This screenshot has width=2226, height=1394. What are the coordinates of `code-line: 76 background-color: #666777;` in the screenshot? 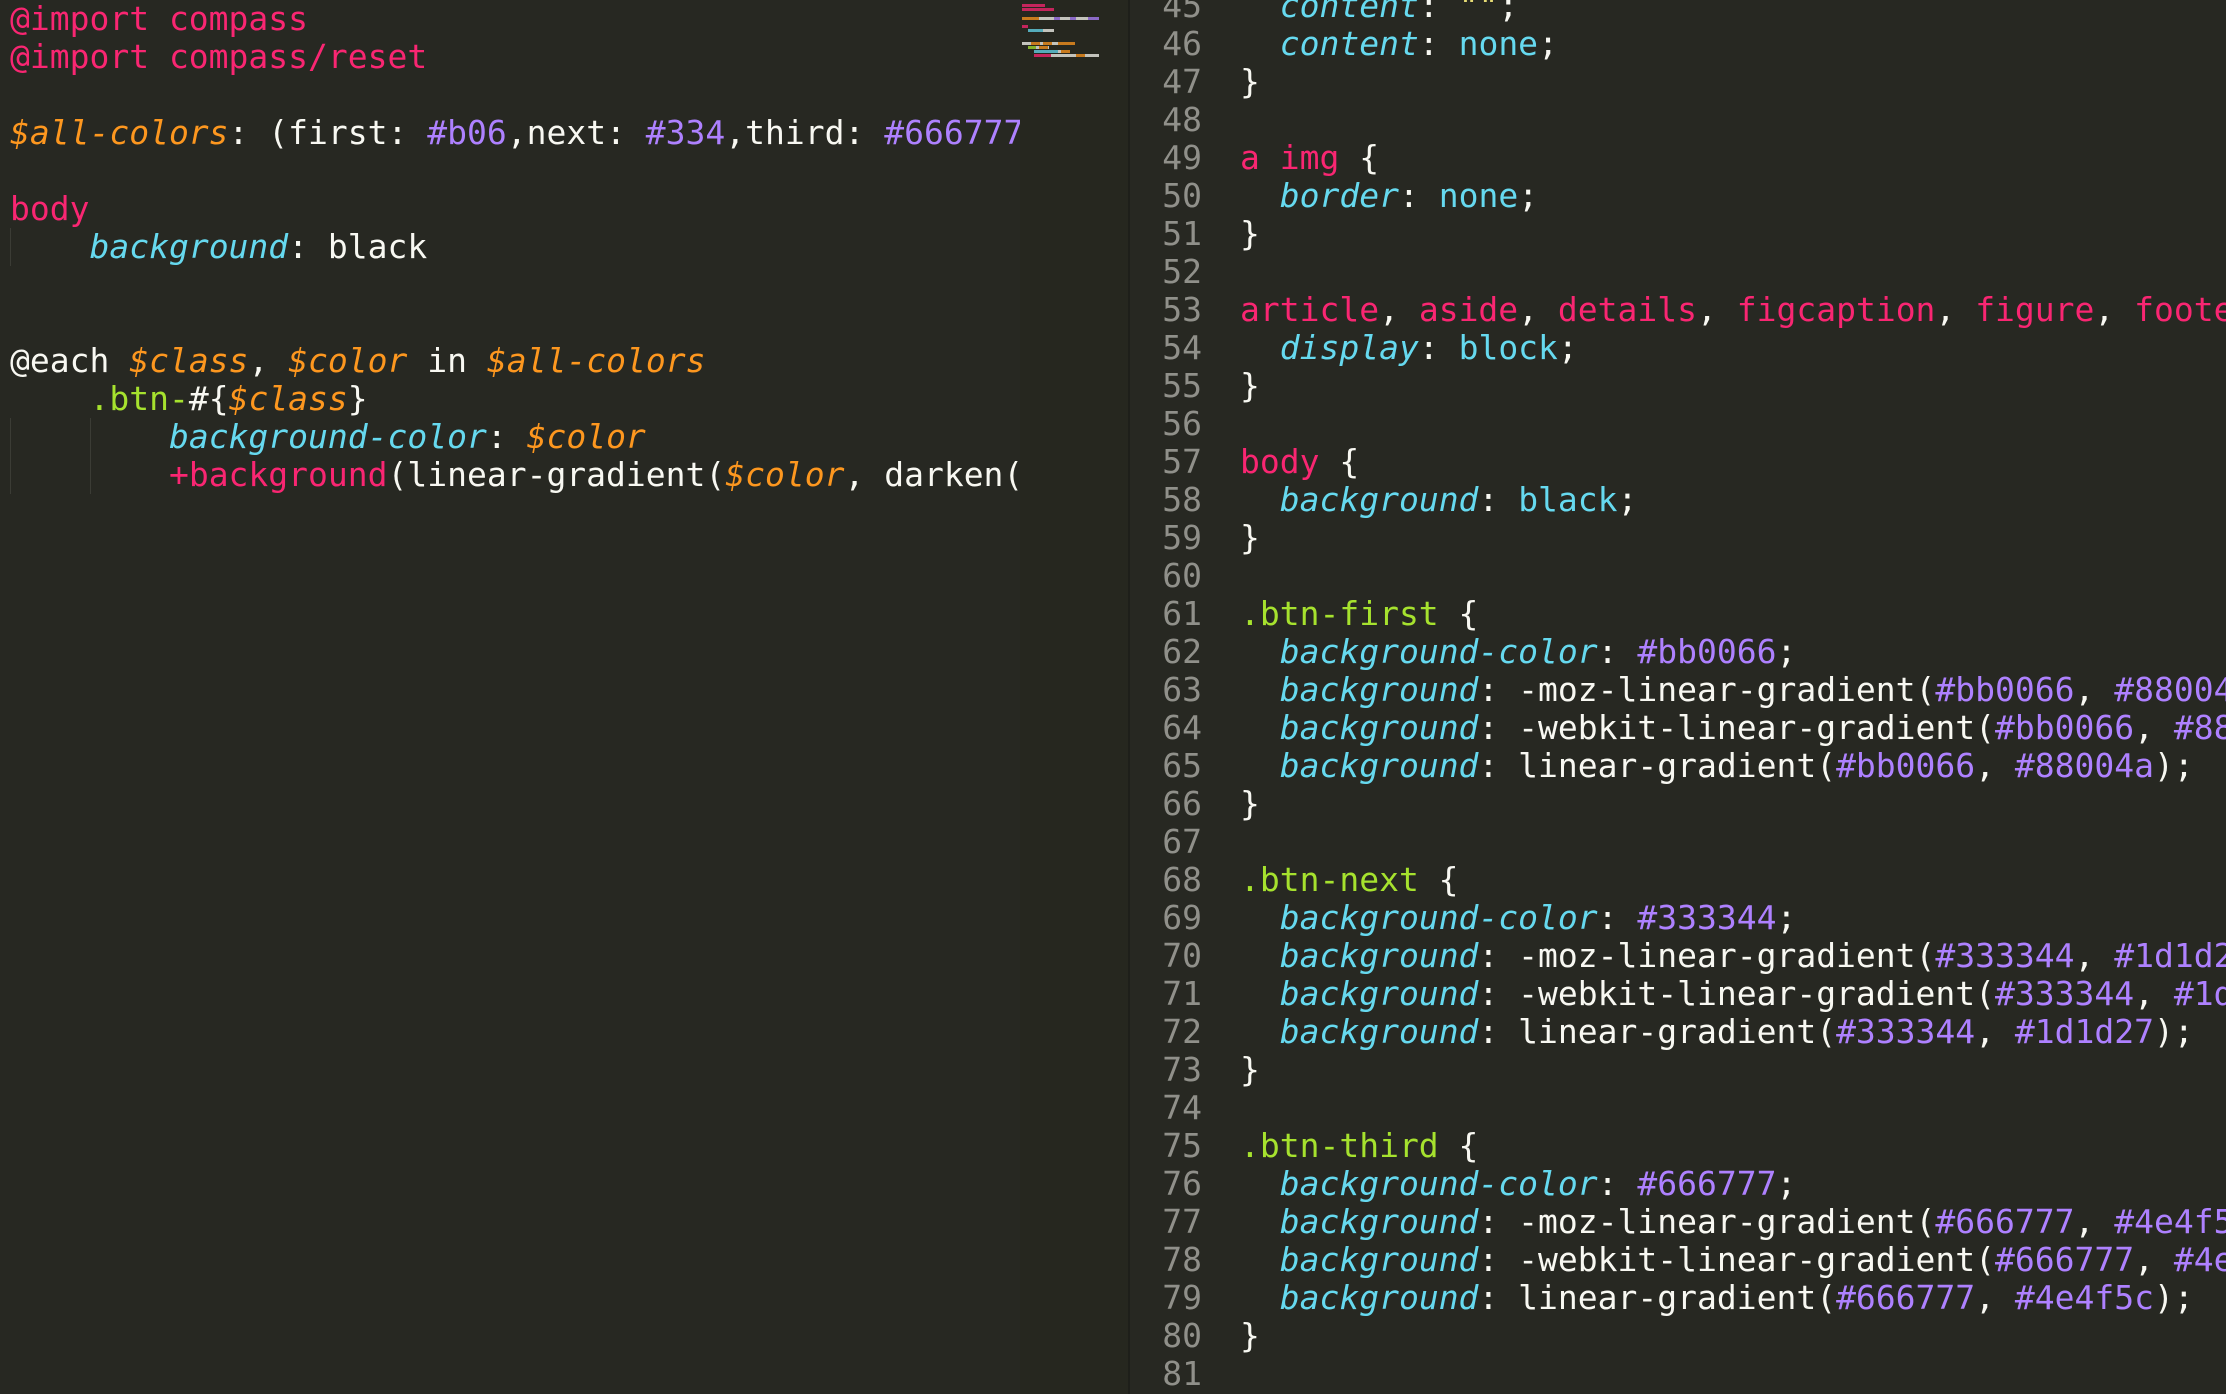 It's located at (1678, 1184).